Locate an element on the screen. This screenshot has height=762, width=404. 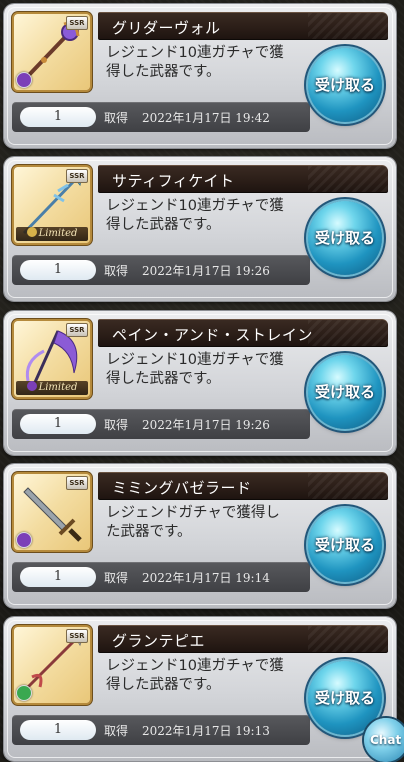
description-line: レジェンドガチャで獲得し is located at coordinates (193, 513).